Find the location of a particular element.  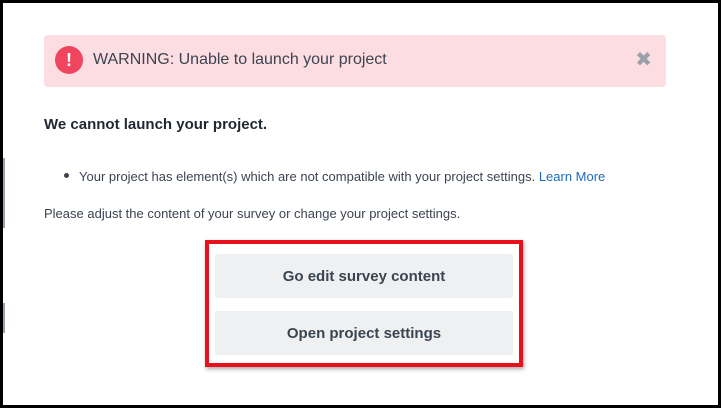

open-project-settings-button: Open project settings is located at coordinates (364, 333).